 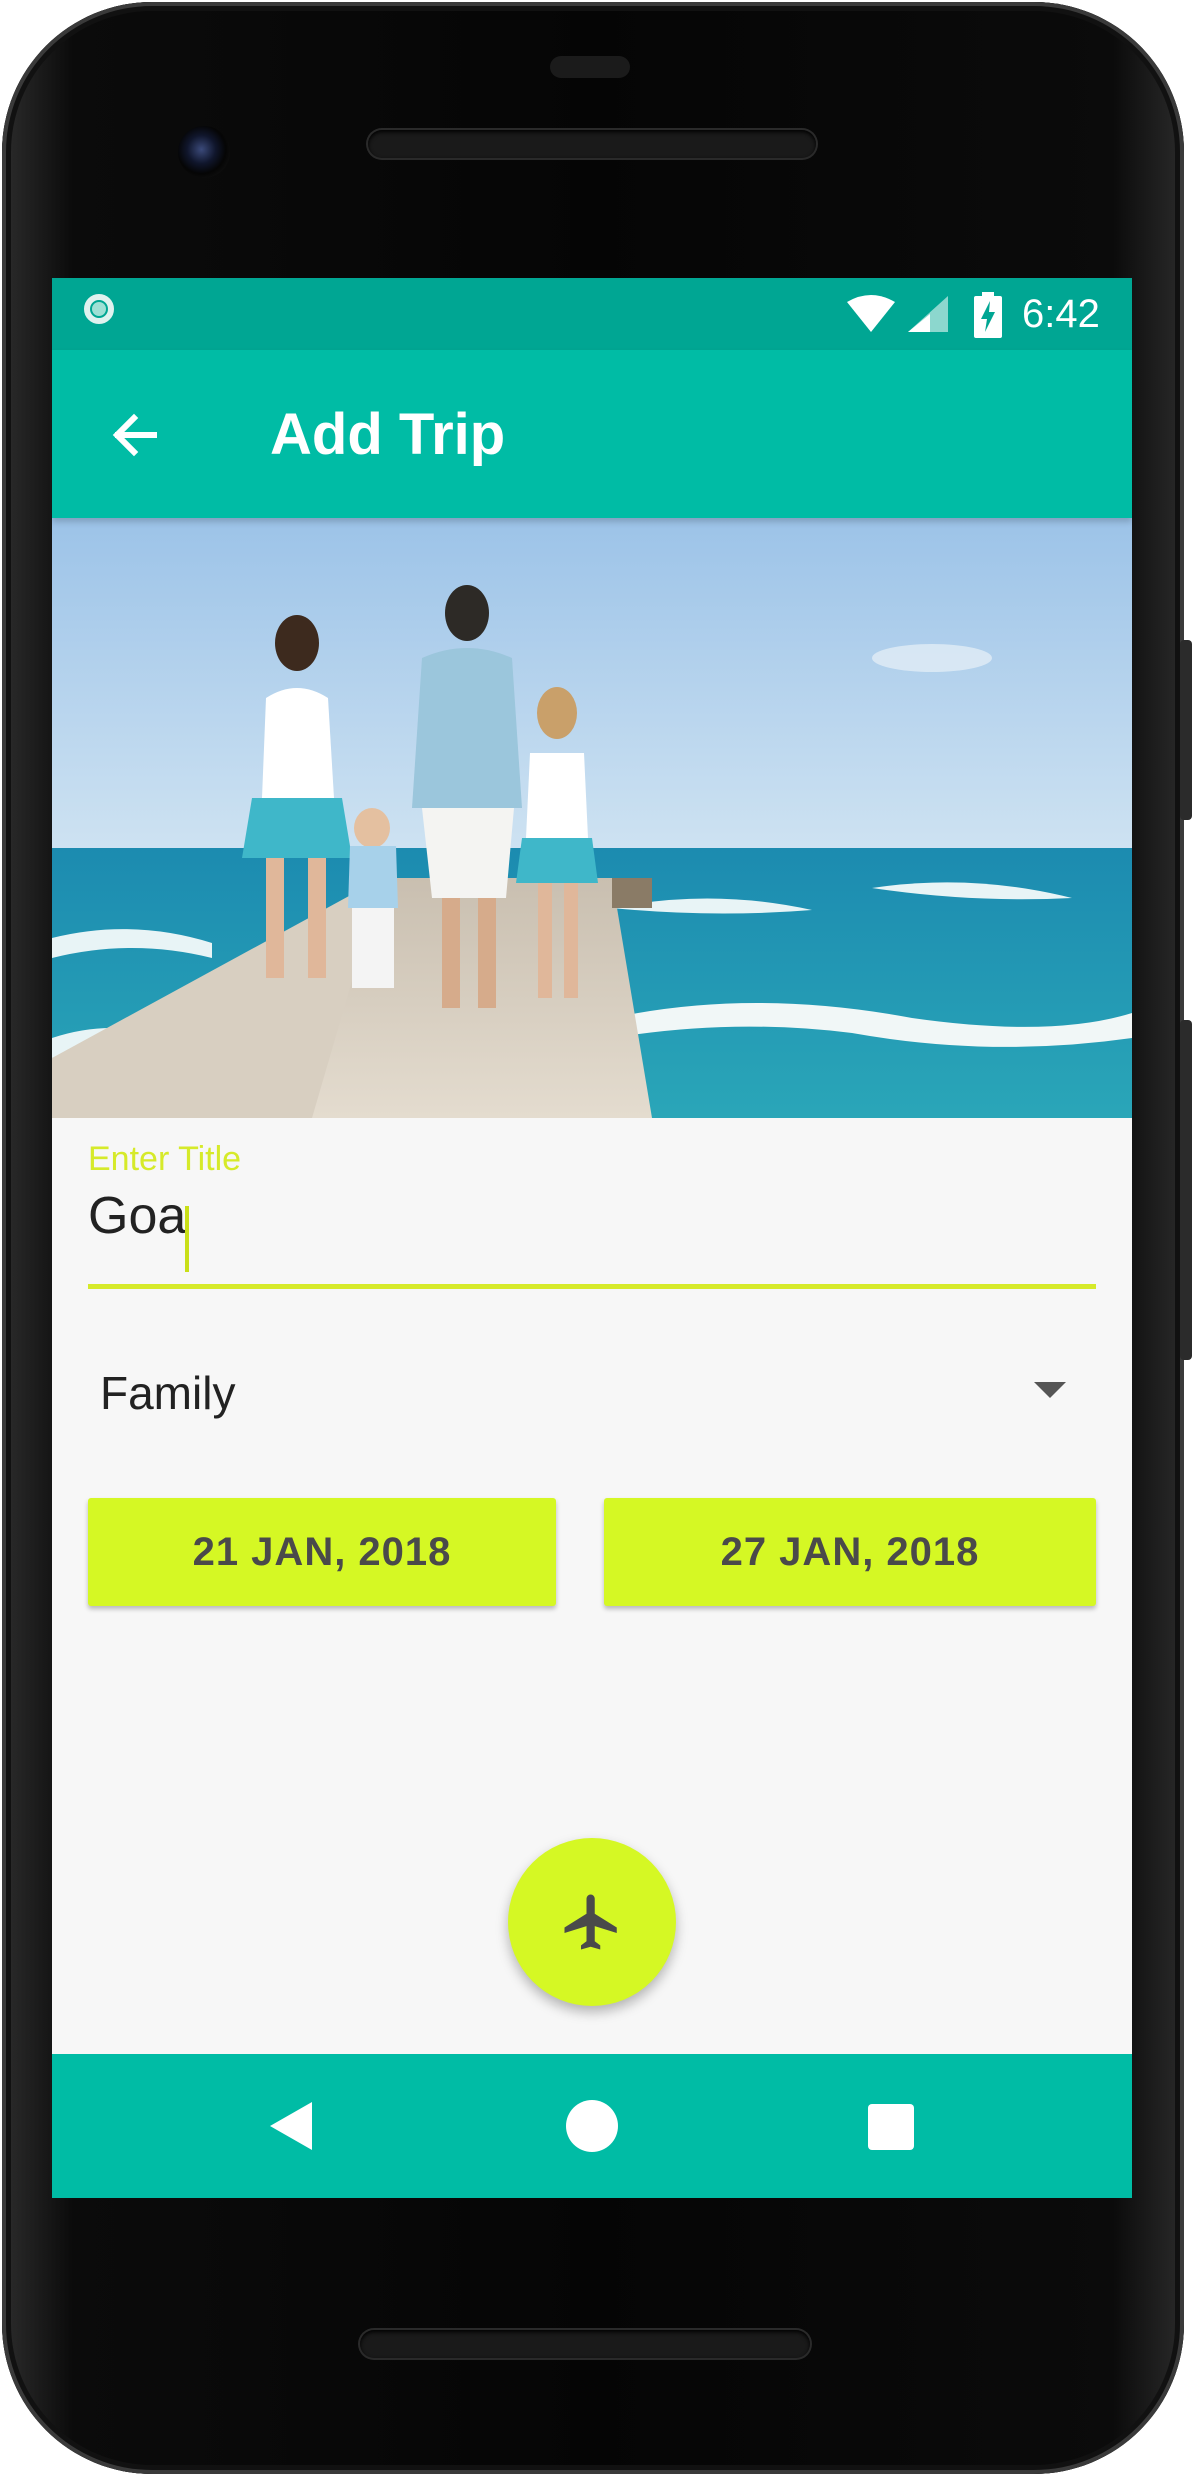 What do you see at coordinates (592, 314) in the screenshot?
I see `status-bar: 6:42` at bounding box center [592, 314].